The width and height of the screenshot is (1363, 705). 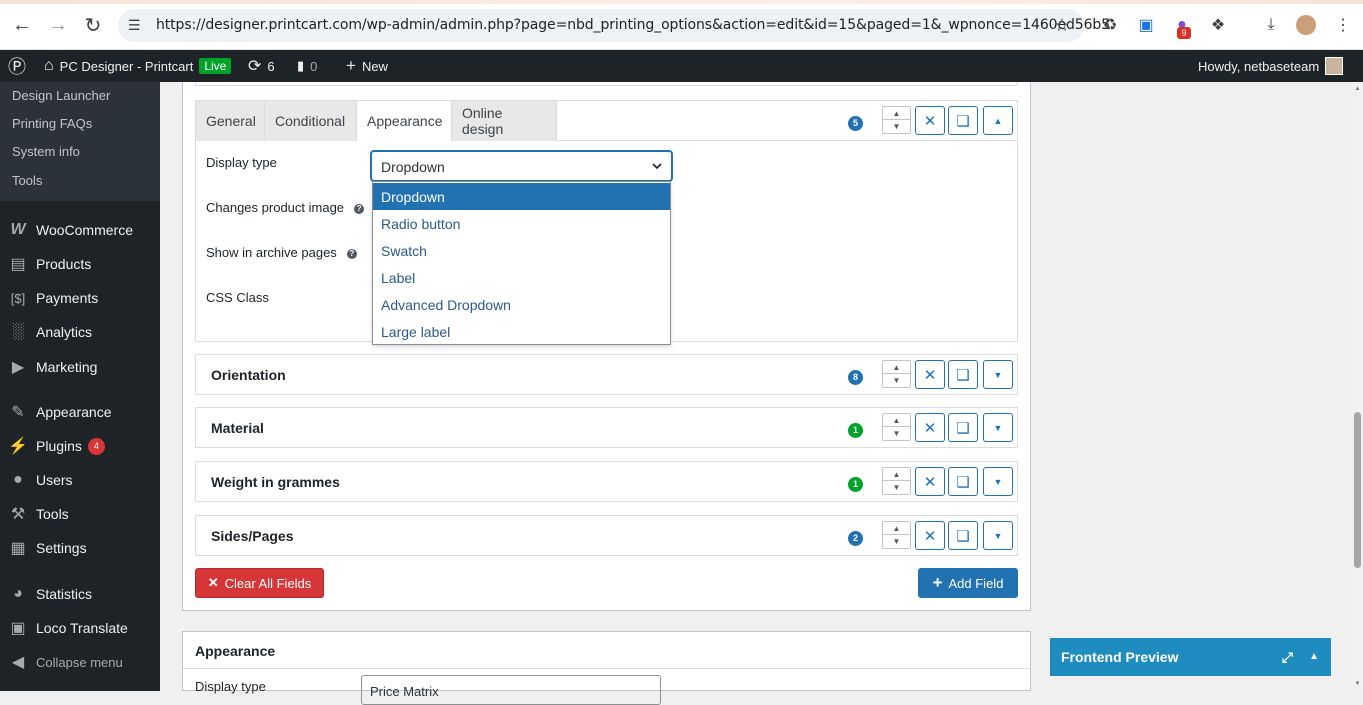 I want to click on bar-chart-icon: ░, so click(x=18, y=331).